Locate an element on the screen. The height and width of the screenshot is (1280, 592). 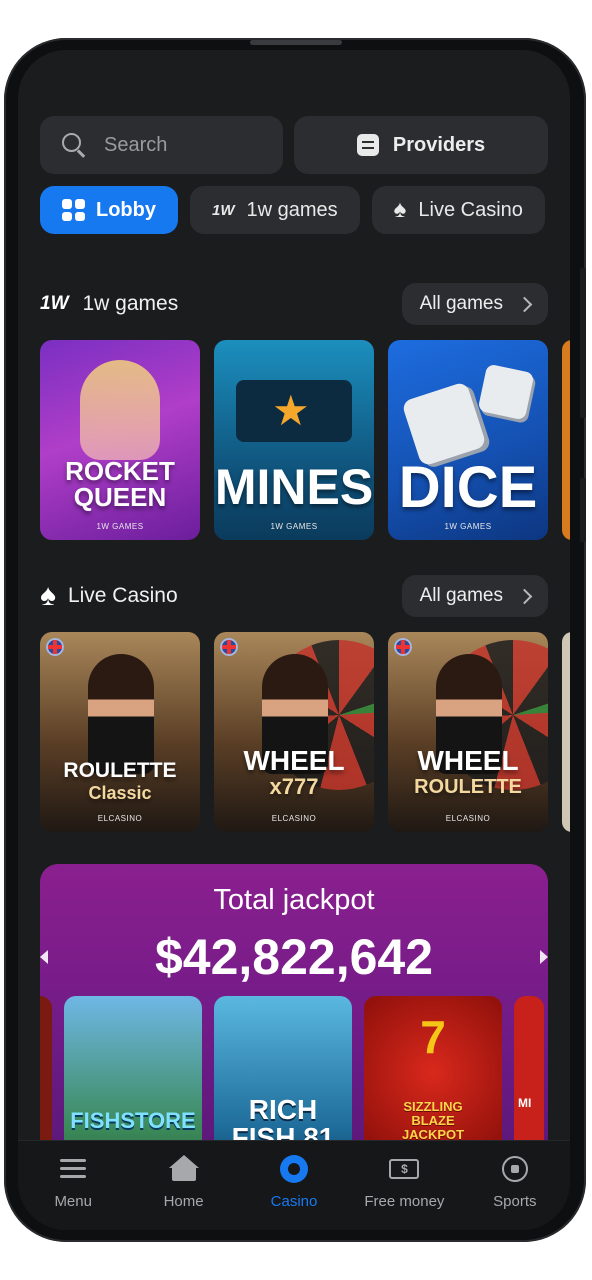
seven-icon: 7 is located at coordinates (433, 1037).